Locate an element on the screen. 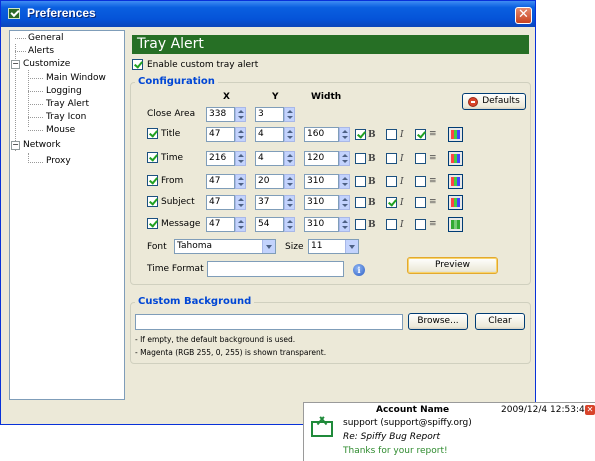 Image resolution: width=595 pixels, height=461 pixels. tree-item-general: General is located at coordinates (45, 38).